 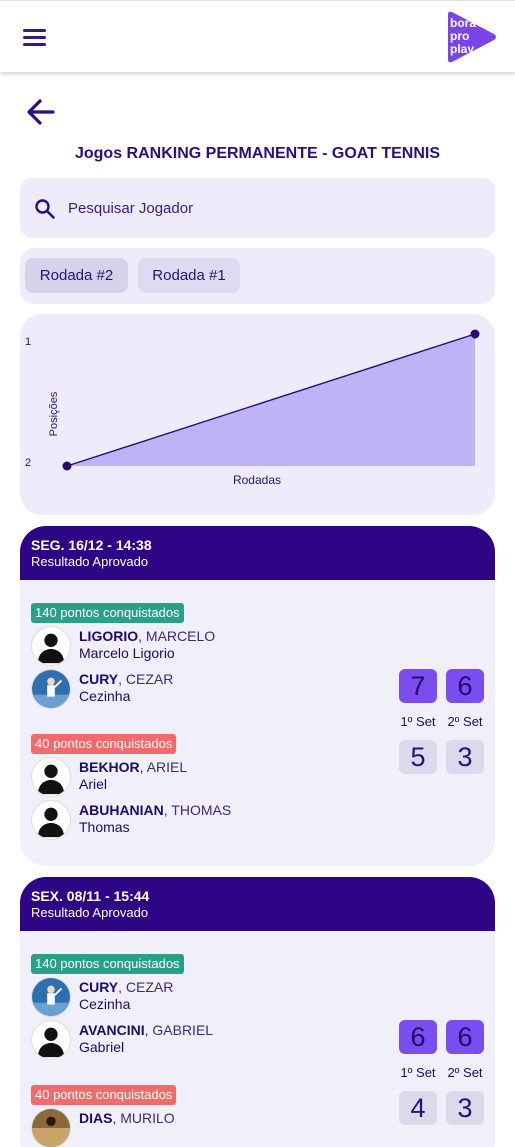 I want to click on player-nickname: Gabriel, so click(x=102, y=1047).